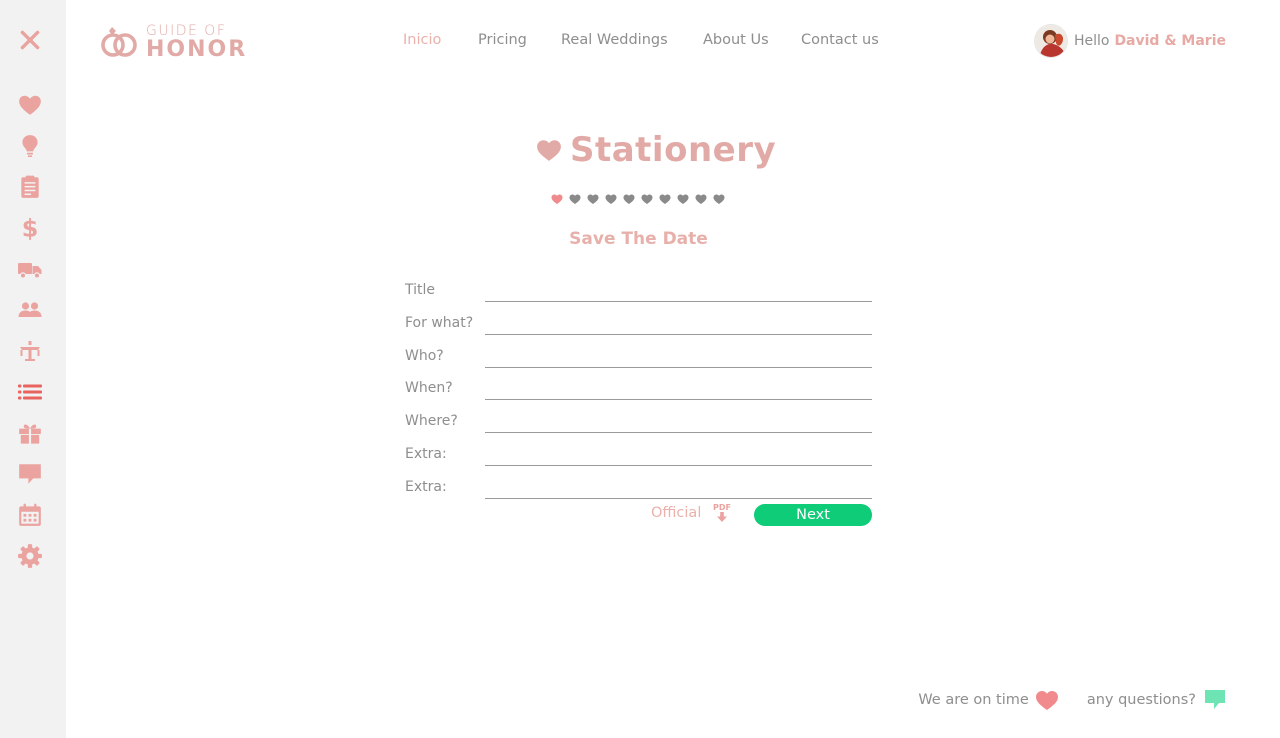 The width and height of the screenshot is (1280, 738). Describe the element at coordinates (676, 513) in the screenshot. I see `official-link: Official` at that location.